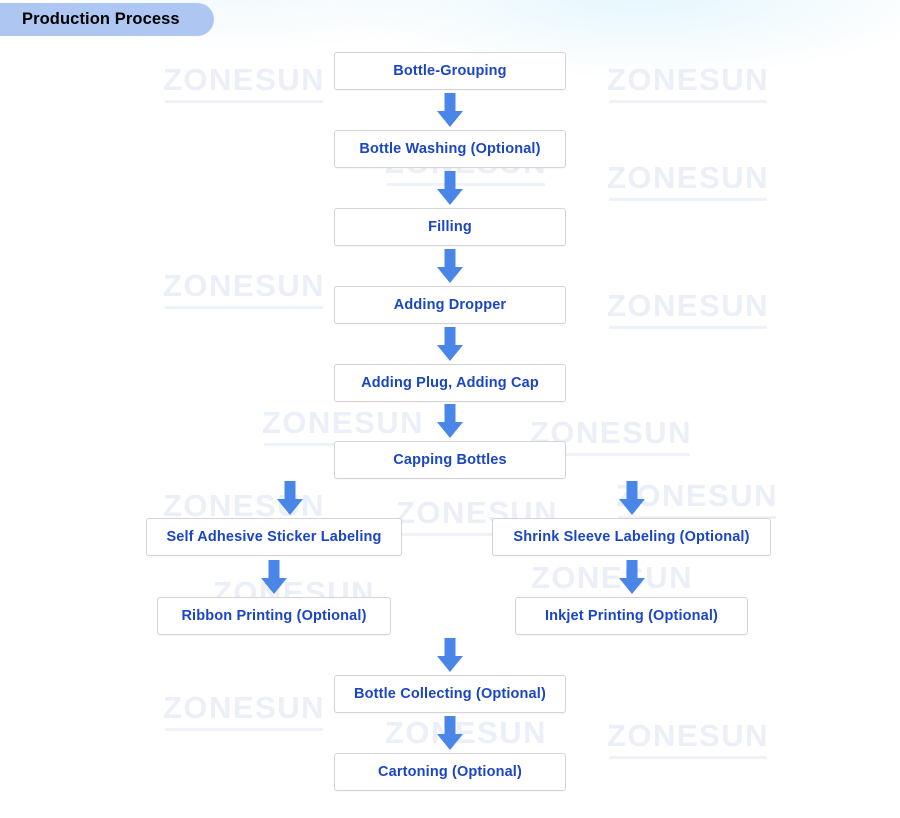  What do you see at coordinates (450, 655) in the screenshot?
I see `arrow-printing-to-collecting` at bounding box center [450, 655].